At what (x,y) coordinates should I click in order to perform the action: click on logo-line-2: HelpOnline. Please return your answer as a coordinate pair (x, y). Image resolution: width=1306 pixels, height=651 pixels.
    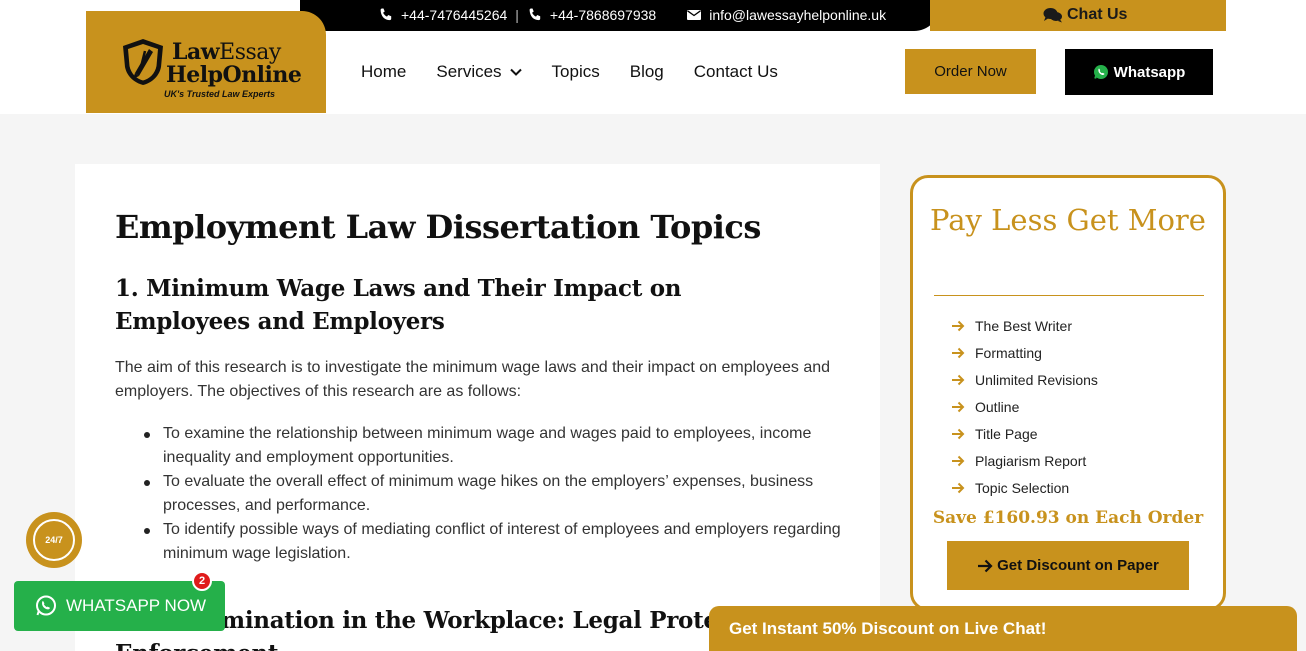
    Looking at the image, I should click on (234, 75).